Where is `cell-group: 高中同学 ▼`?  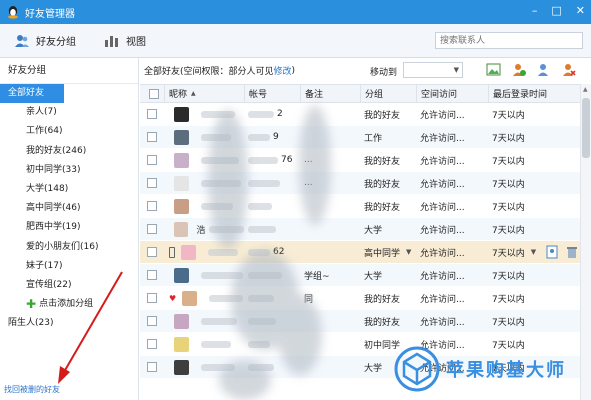
cell-group: 高中同学 ▼ is located at coordinates (388, 252).